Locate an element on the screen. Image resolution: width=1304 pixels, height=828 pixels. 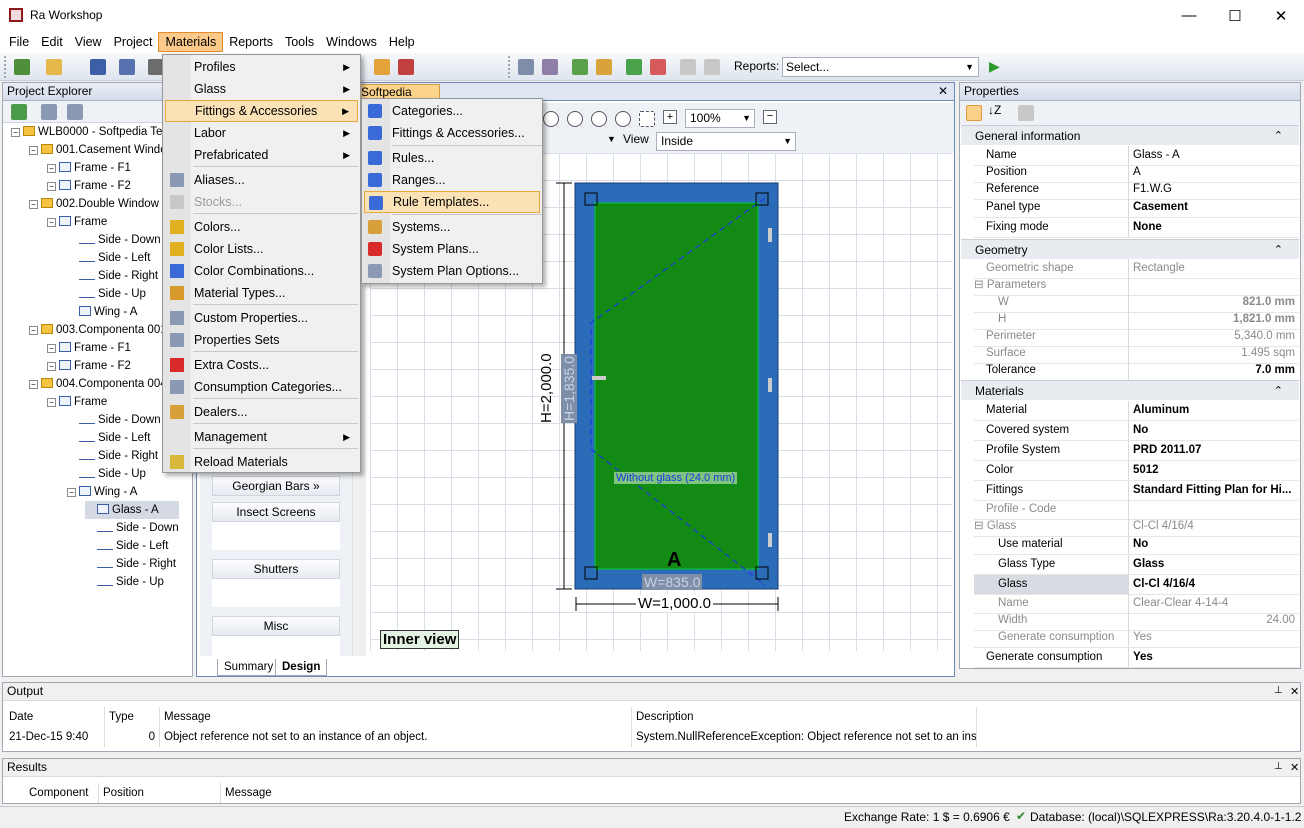
tree-item: − Wing - A is located at coordinates (102, 492).